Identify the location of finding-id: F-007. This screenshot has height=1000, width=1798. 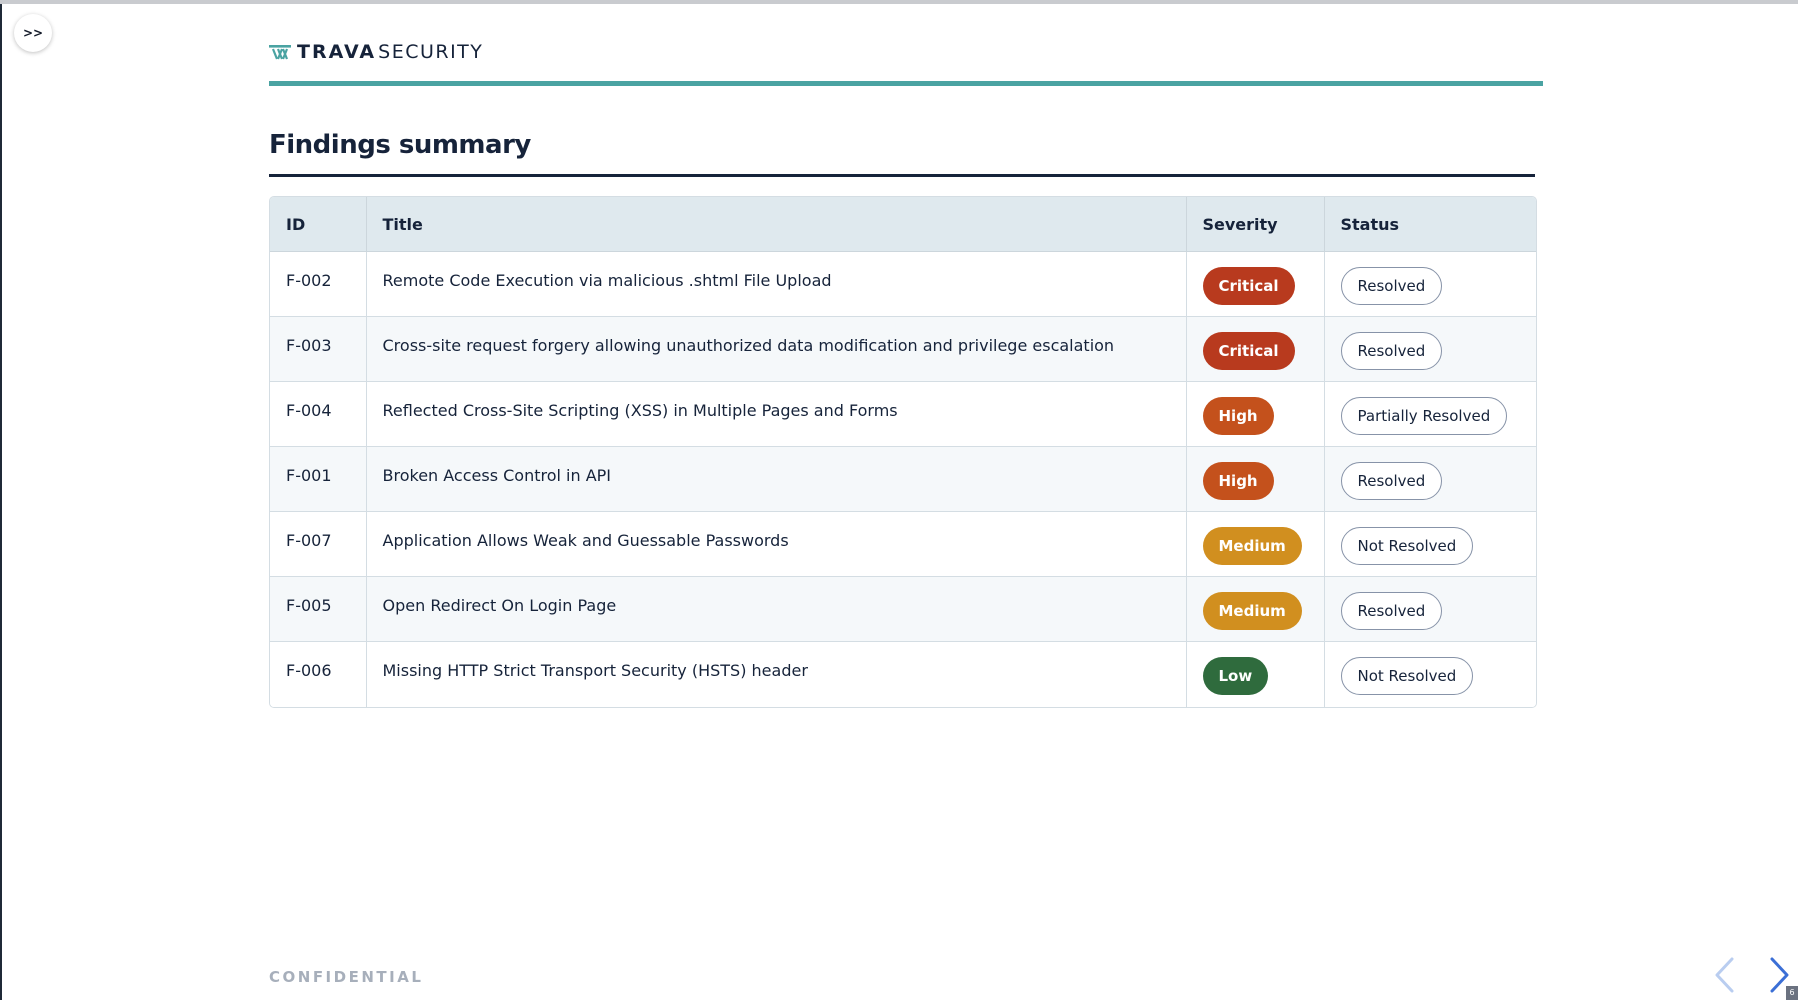
(309, 540).